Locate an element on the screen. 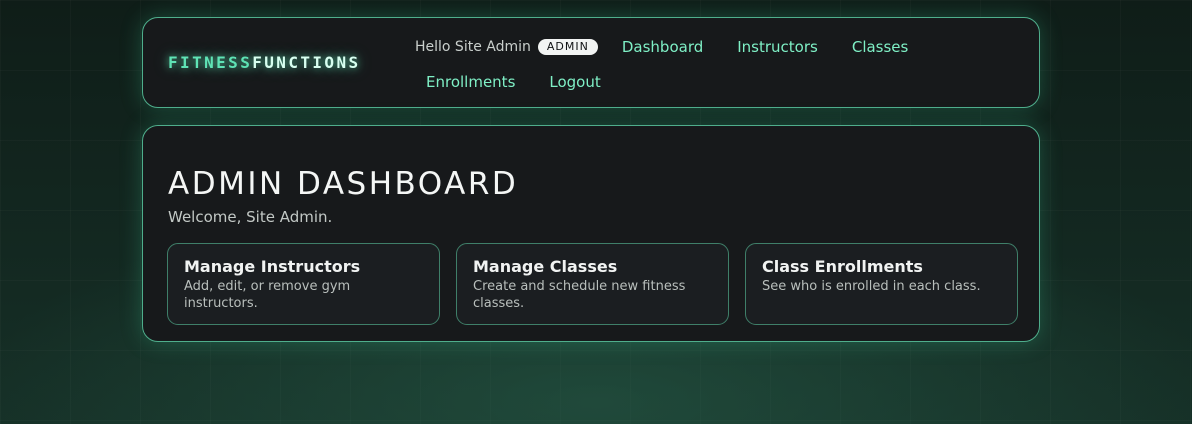  brand-logo-part2: FUNCTIONS is located at coordinates (306, 62).